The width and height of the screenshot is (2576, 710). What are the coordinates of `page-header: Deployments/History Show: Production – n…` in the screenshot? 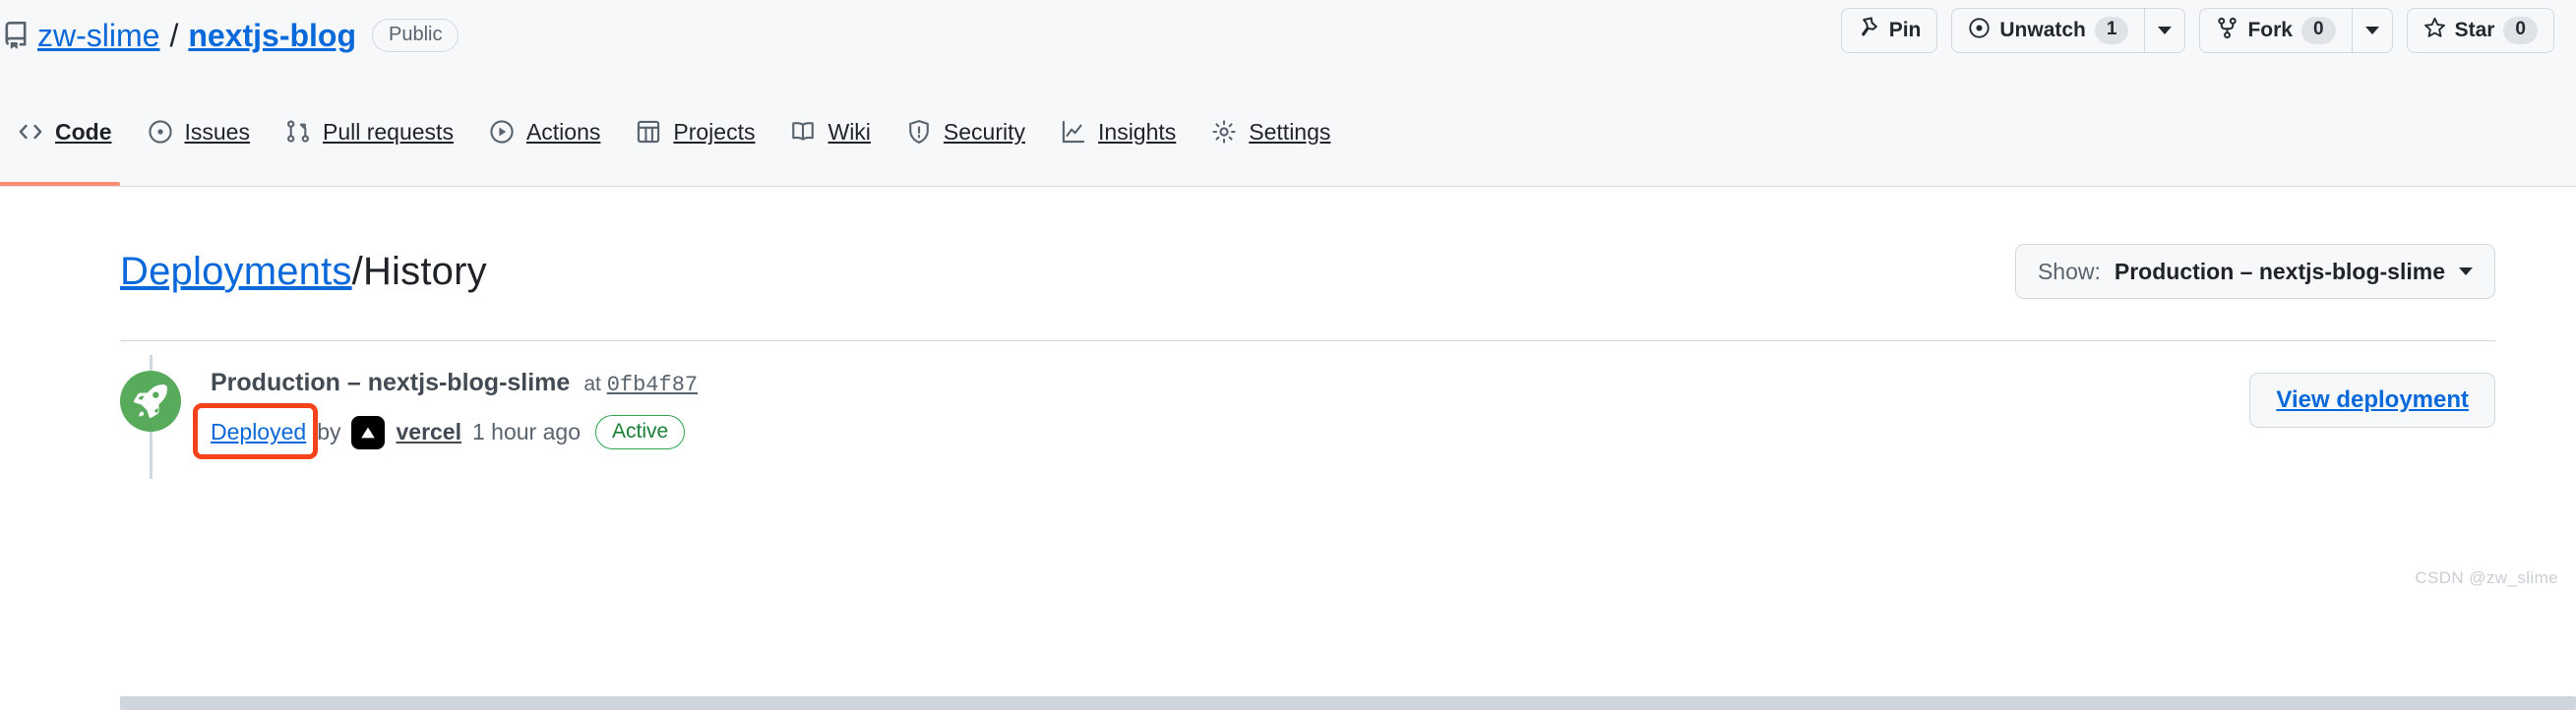 It's located at (1307, 272).